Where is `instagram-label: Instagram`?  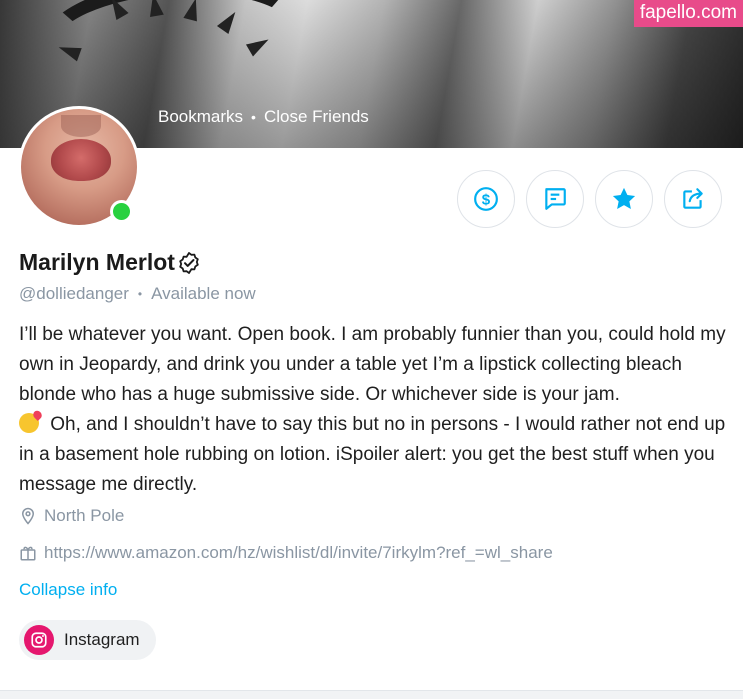 instagram-label: Instagram is located at coordinates (102, 639).